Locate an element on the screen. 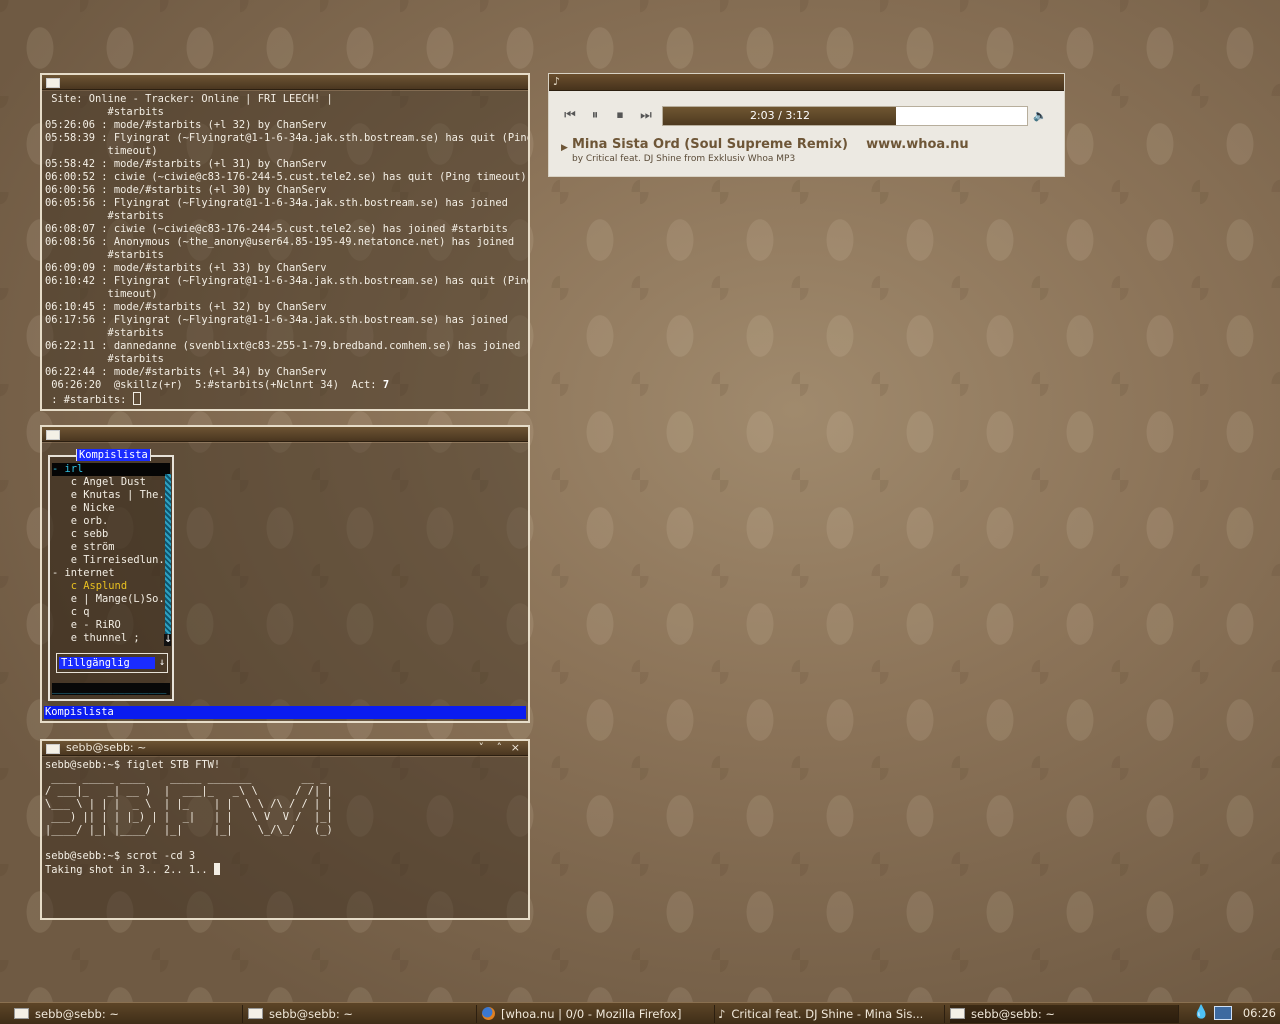  activity-count: 7 is located at coordinates (386, 385).